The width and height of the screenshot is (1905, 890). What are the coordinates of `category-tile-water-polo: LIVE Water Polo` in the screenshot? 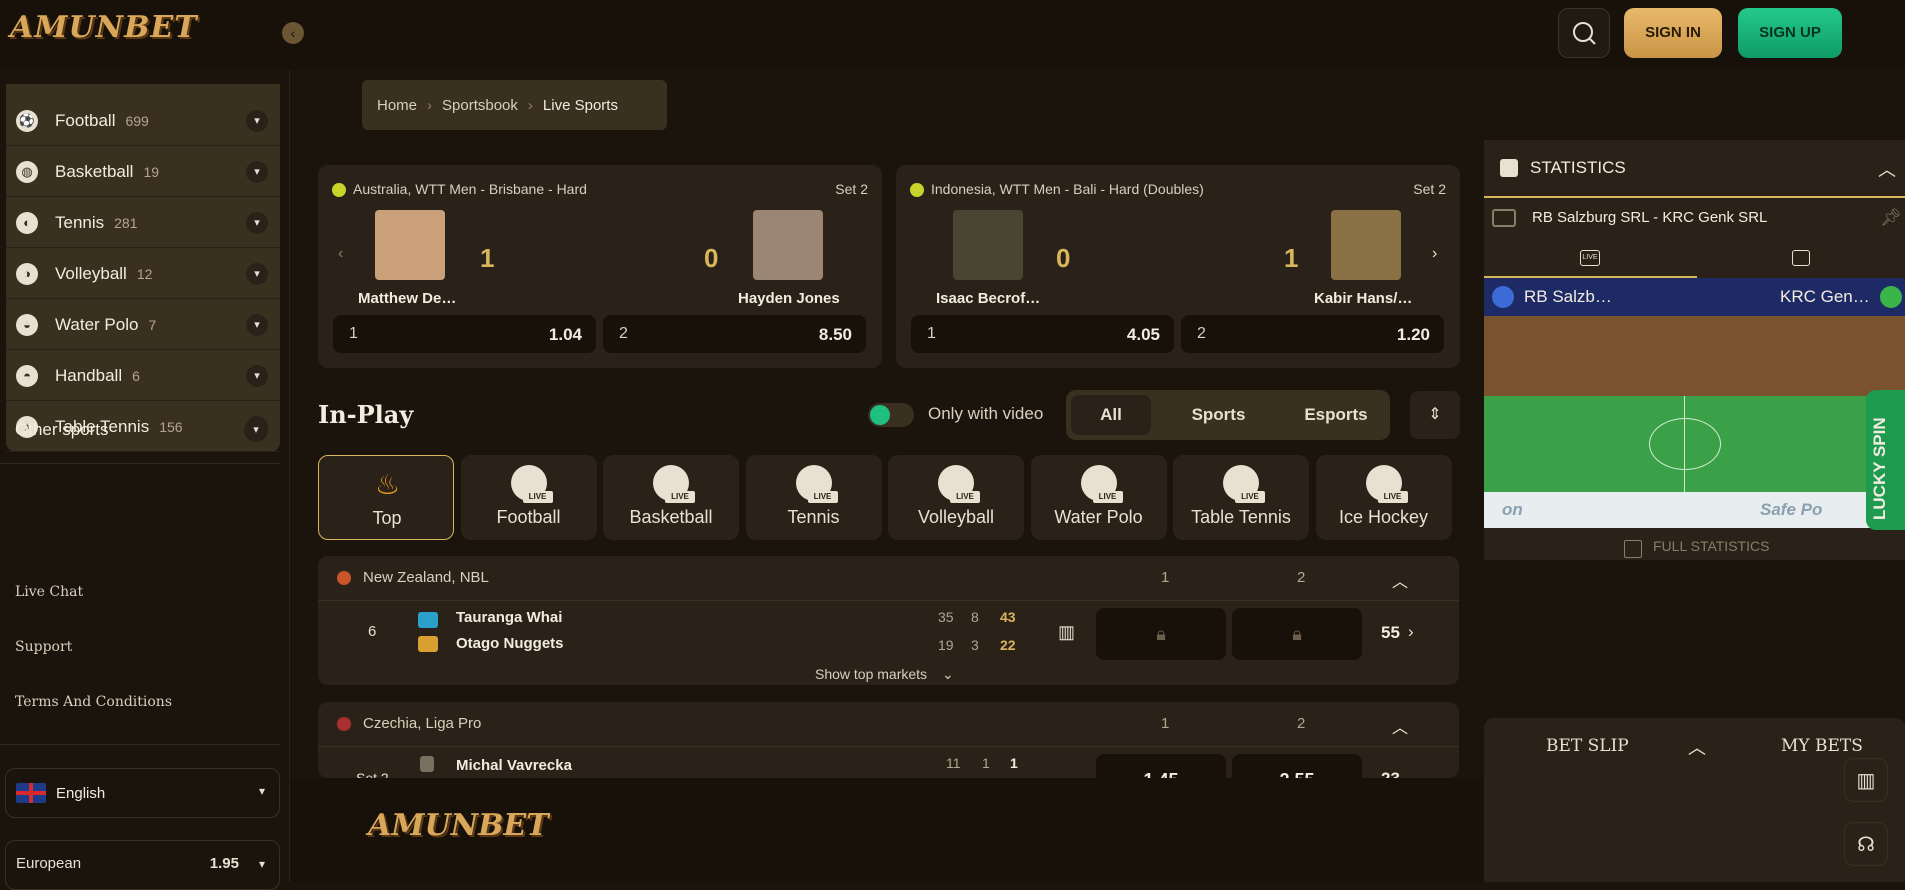 It's located at (1098, 497).